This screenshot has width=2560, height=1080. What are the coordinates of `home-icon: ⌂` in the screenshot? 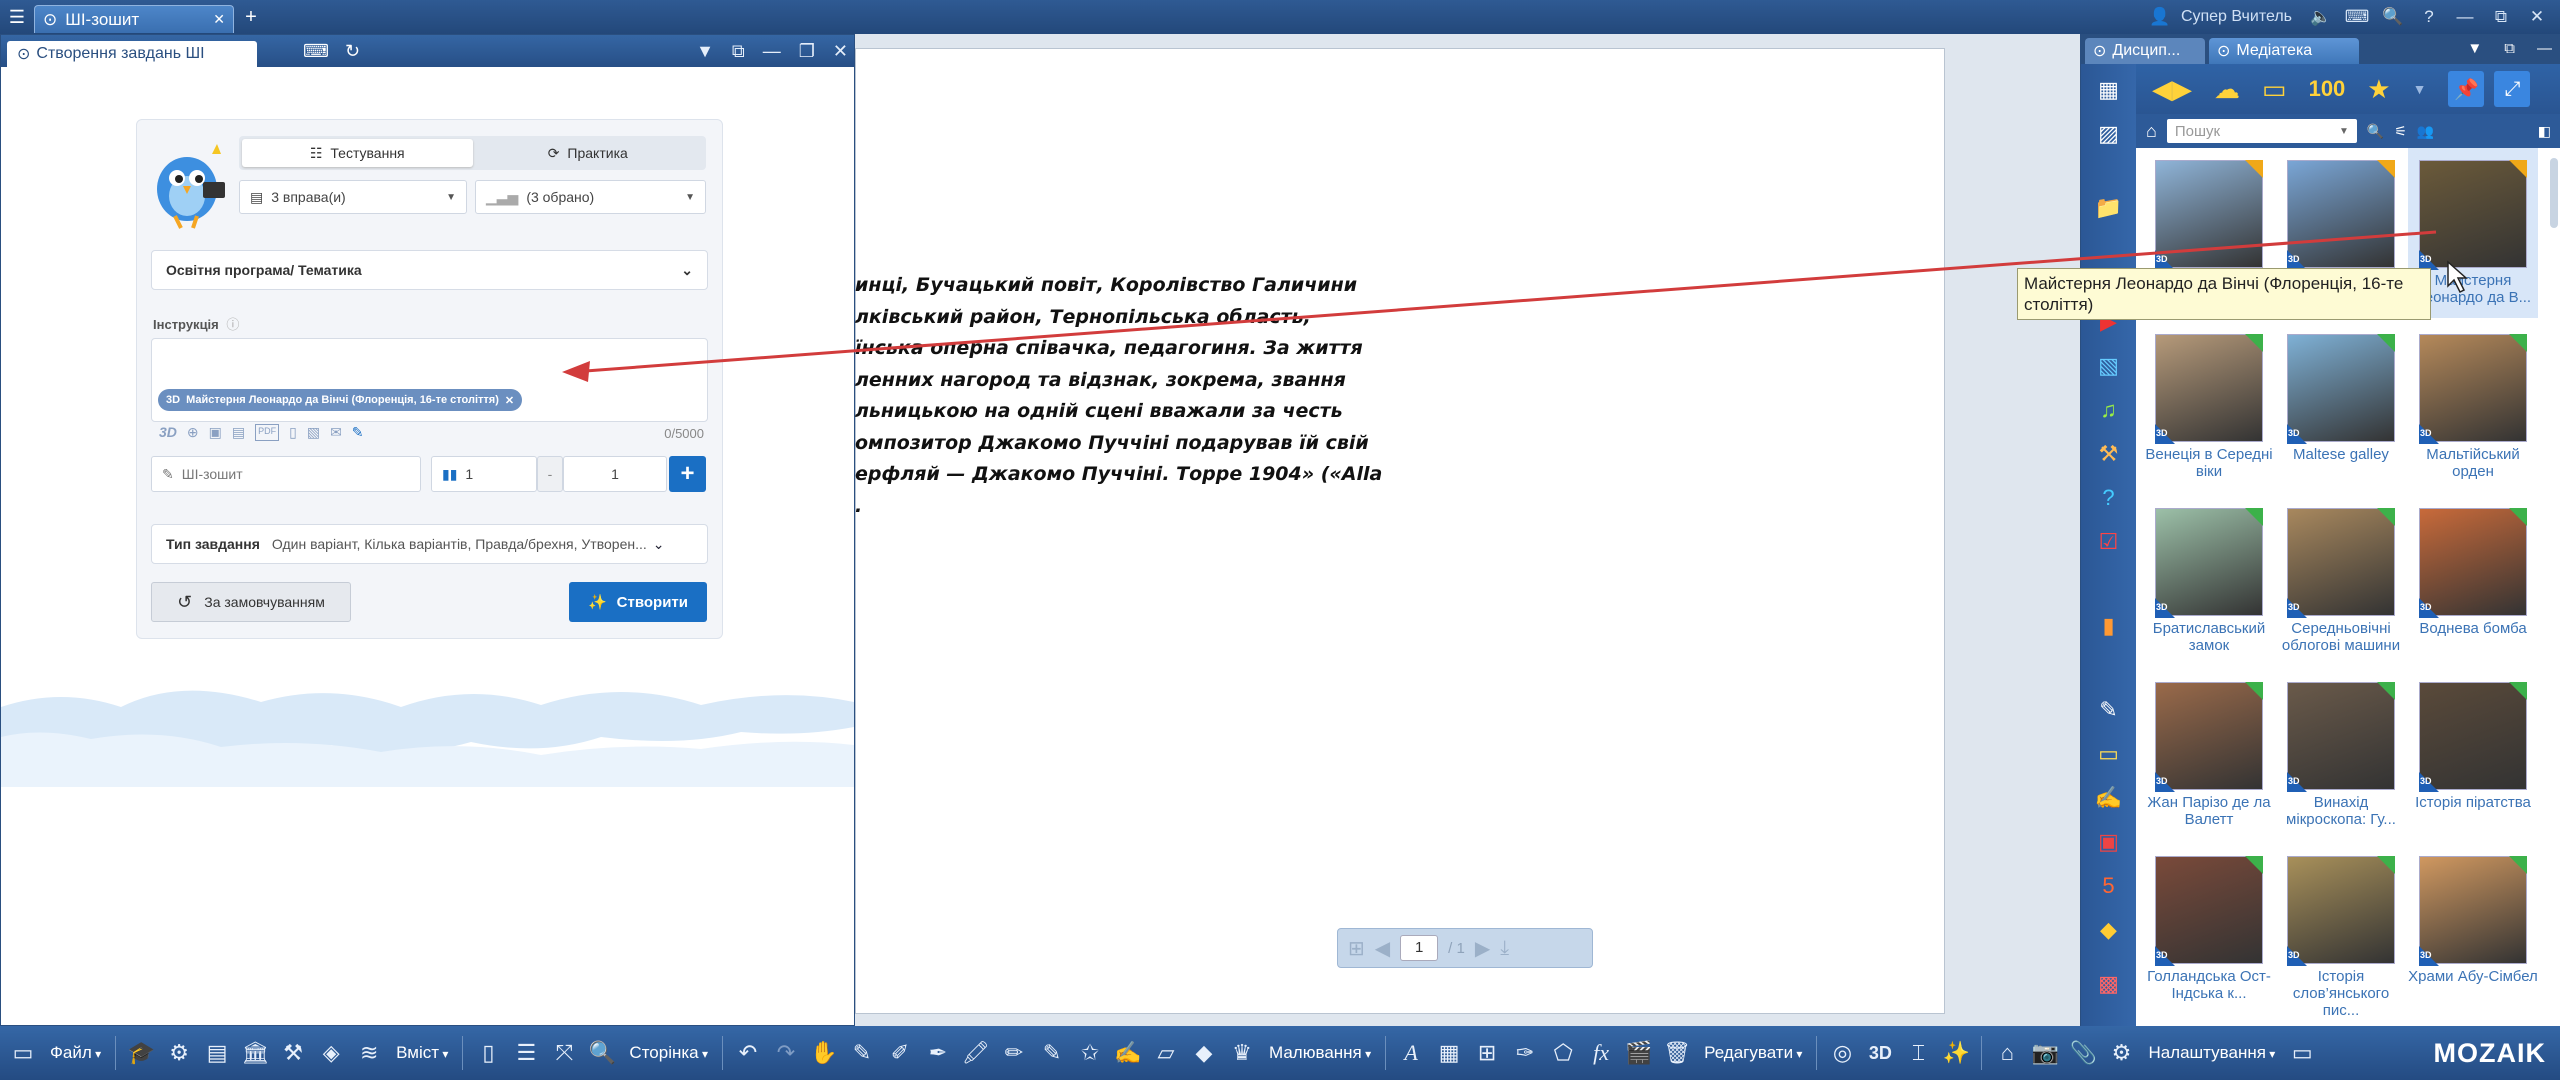 It's located at (2151, 131).